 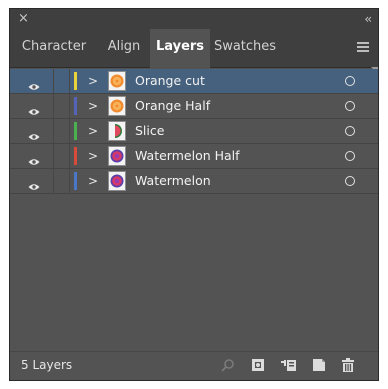 I want to click on layer-row: > Watermelon, so click(x=194, y=181).